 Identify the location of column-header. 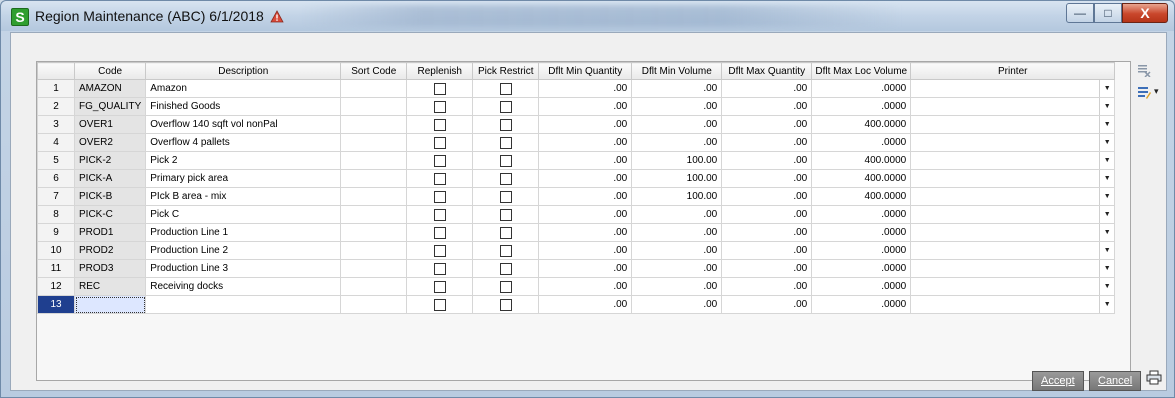
(56, 71).